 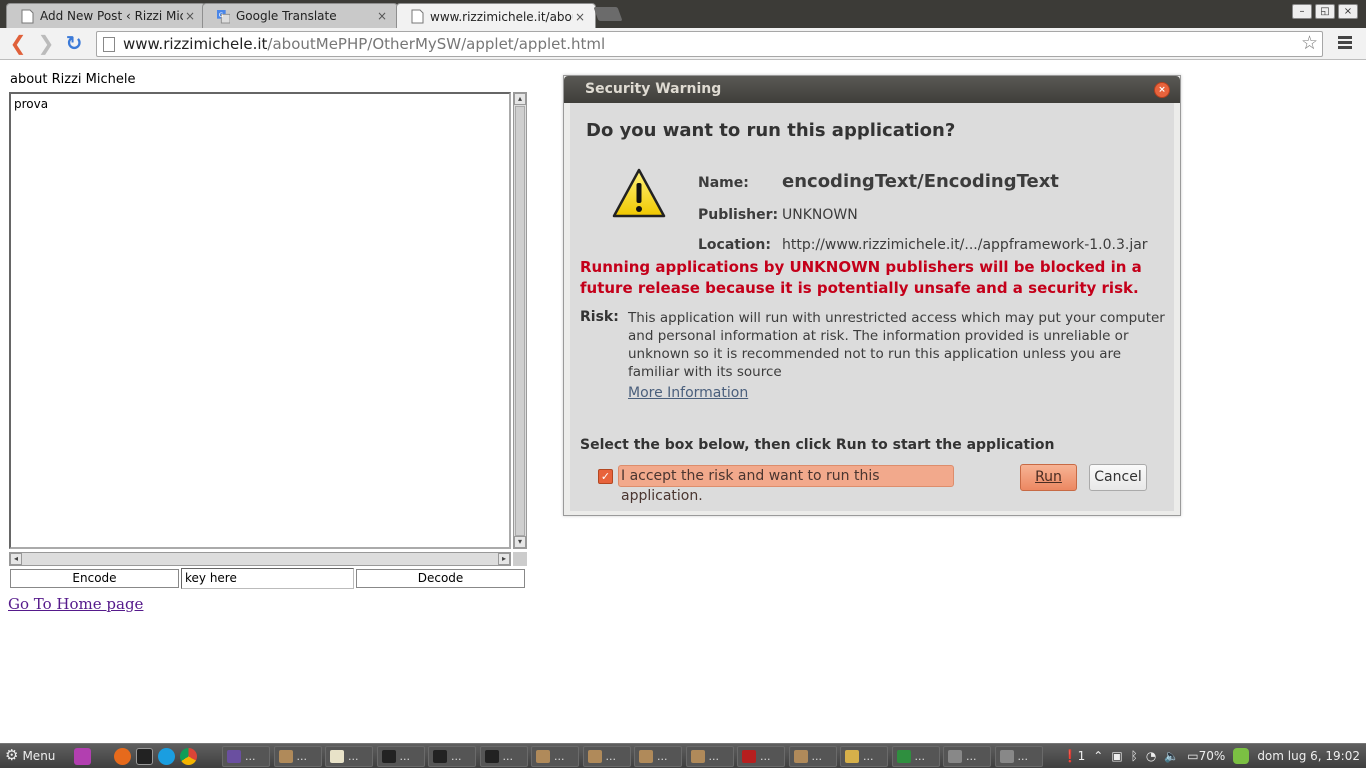 I want to click on bookmark-star-icon: ☆, so click(x=1309, y=43).